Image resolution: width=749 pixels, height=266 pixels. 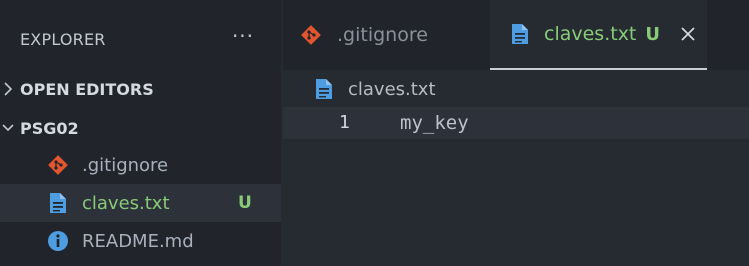 What do you see at coordinates (58, 241) in the screenshot?
I see `info-icon` at bounding box center [58, 241].